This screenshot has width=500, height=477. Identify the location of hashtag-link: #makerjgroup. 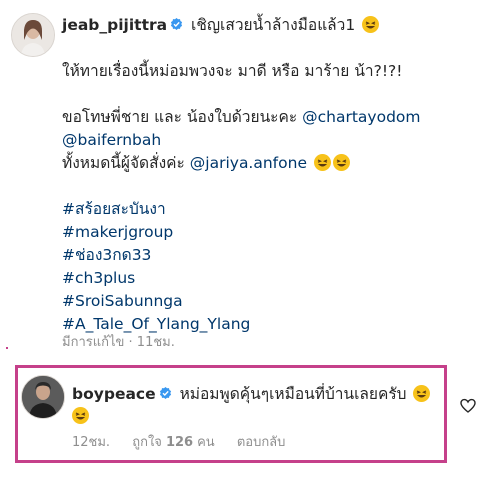
(272, 232).